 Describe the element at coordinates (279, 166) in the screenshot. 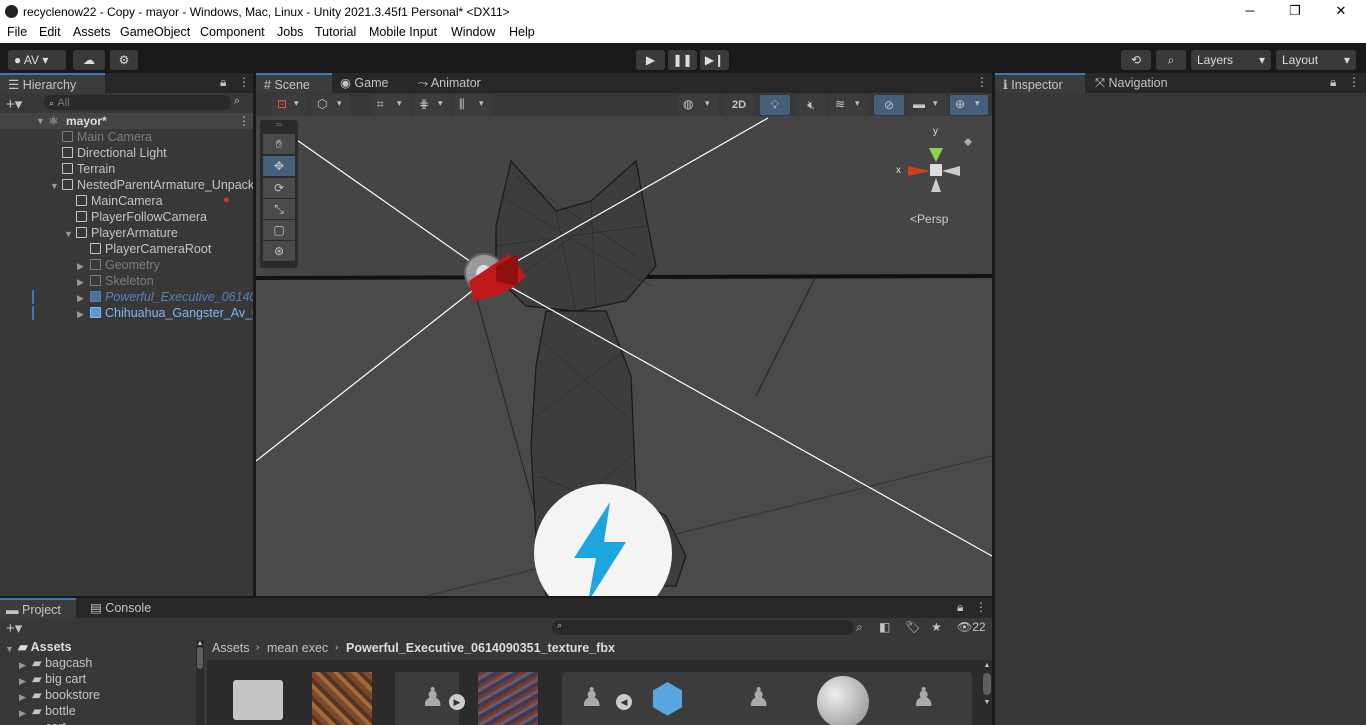

I see `move-tool-button: ✥` at that location.